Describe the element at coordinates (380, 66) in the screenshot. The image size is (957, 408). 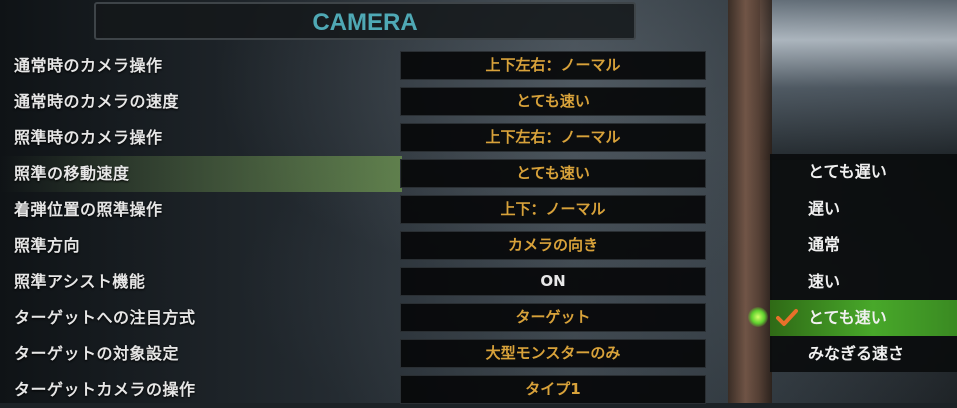
I see `setting-row-camera-control: 通常時のカメラ操作 上下左右：ノーマル` at that location.